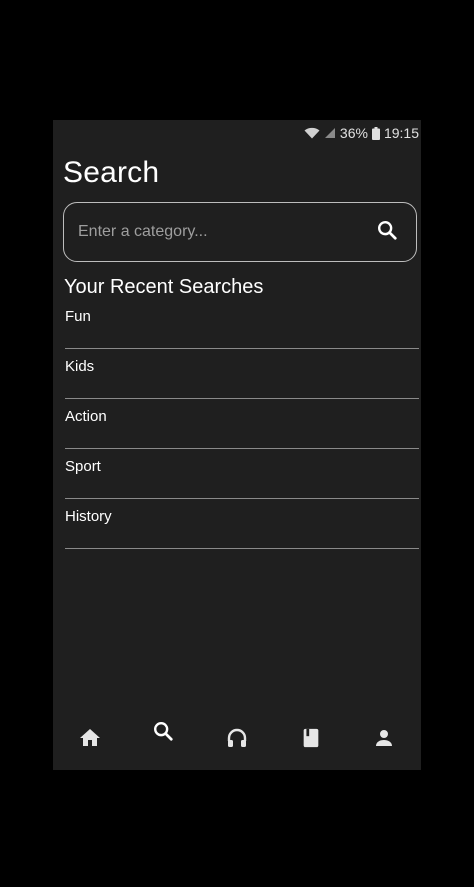  Describe the element at coordinates (401, 133) in the screenshot. I see `clock: 19:15` at that location.